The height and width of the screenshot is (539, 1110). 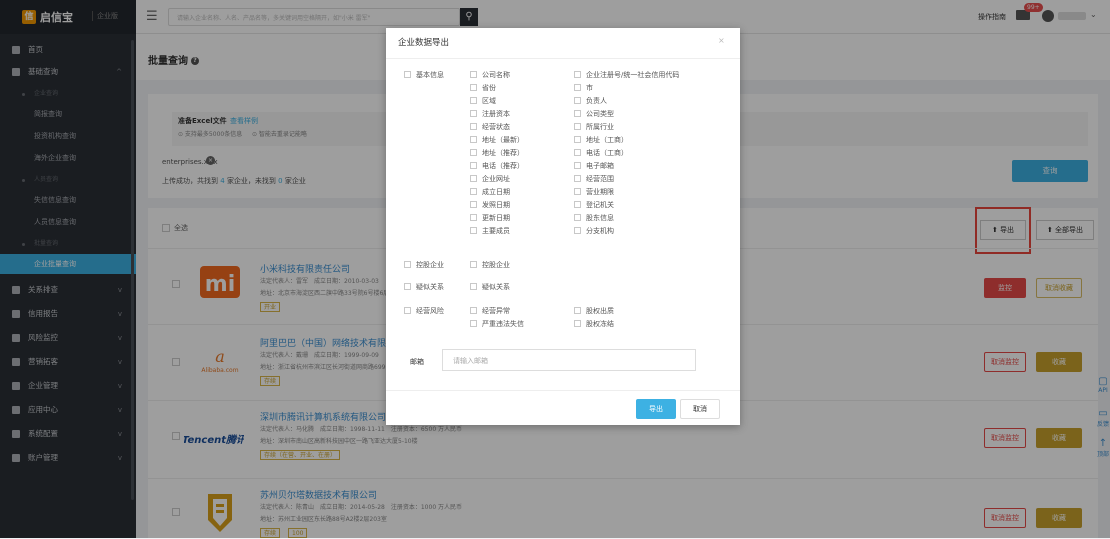 What do you see at coordinates (490, 192) in the screenshot?
I see `field-checkbox: 成立日期` at bounding box center [490, 192].